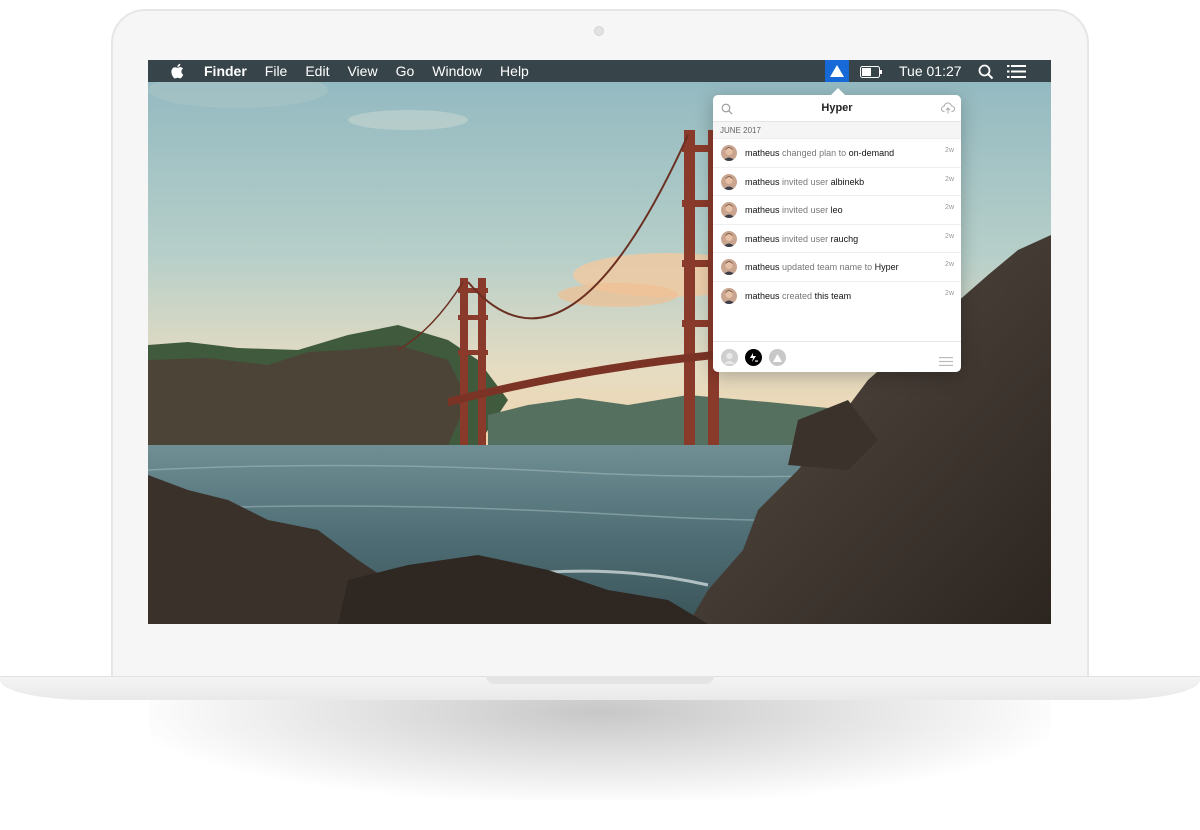  I want to click on event-target: on-demand, so click(871, 153).